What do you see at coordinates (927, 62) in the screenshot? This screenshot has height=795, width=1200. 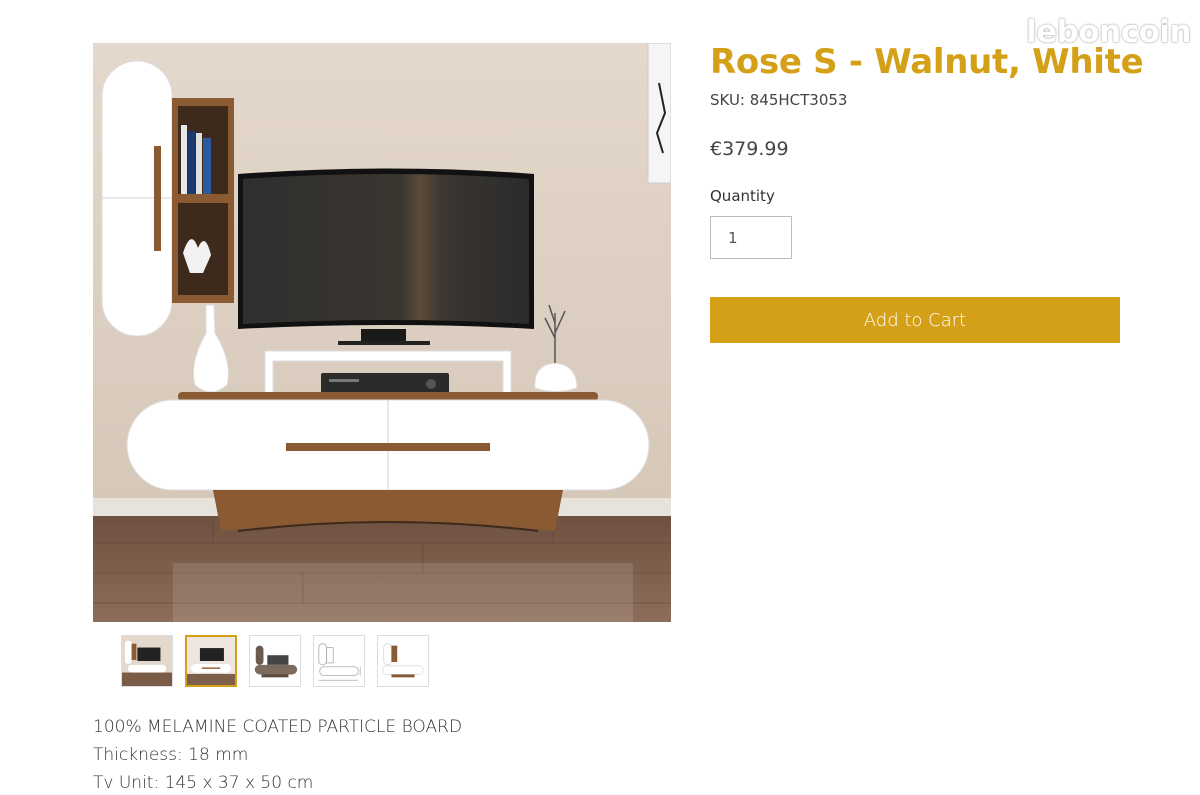 I see `product-title: Rose S - Walnut, White` at bounding box center [927, 62].